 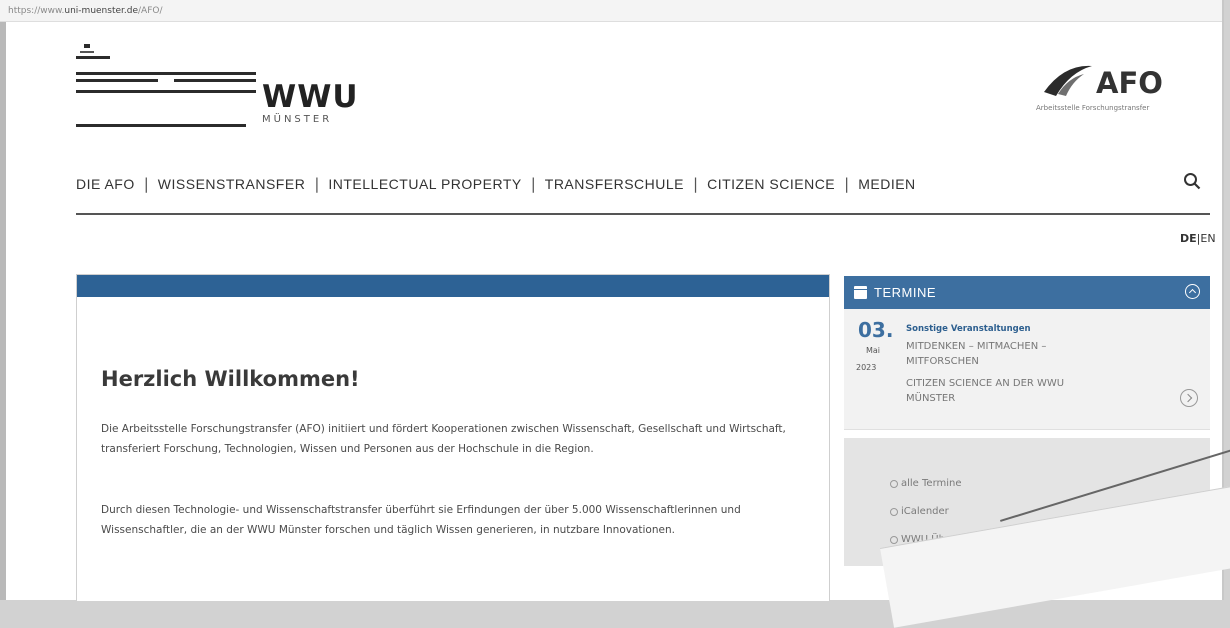 I want to click on link-icalender: iCalender, so click(x=919, y=511).